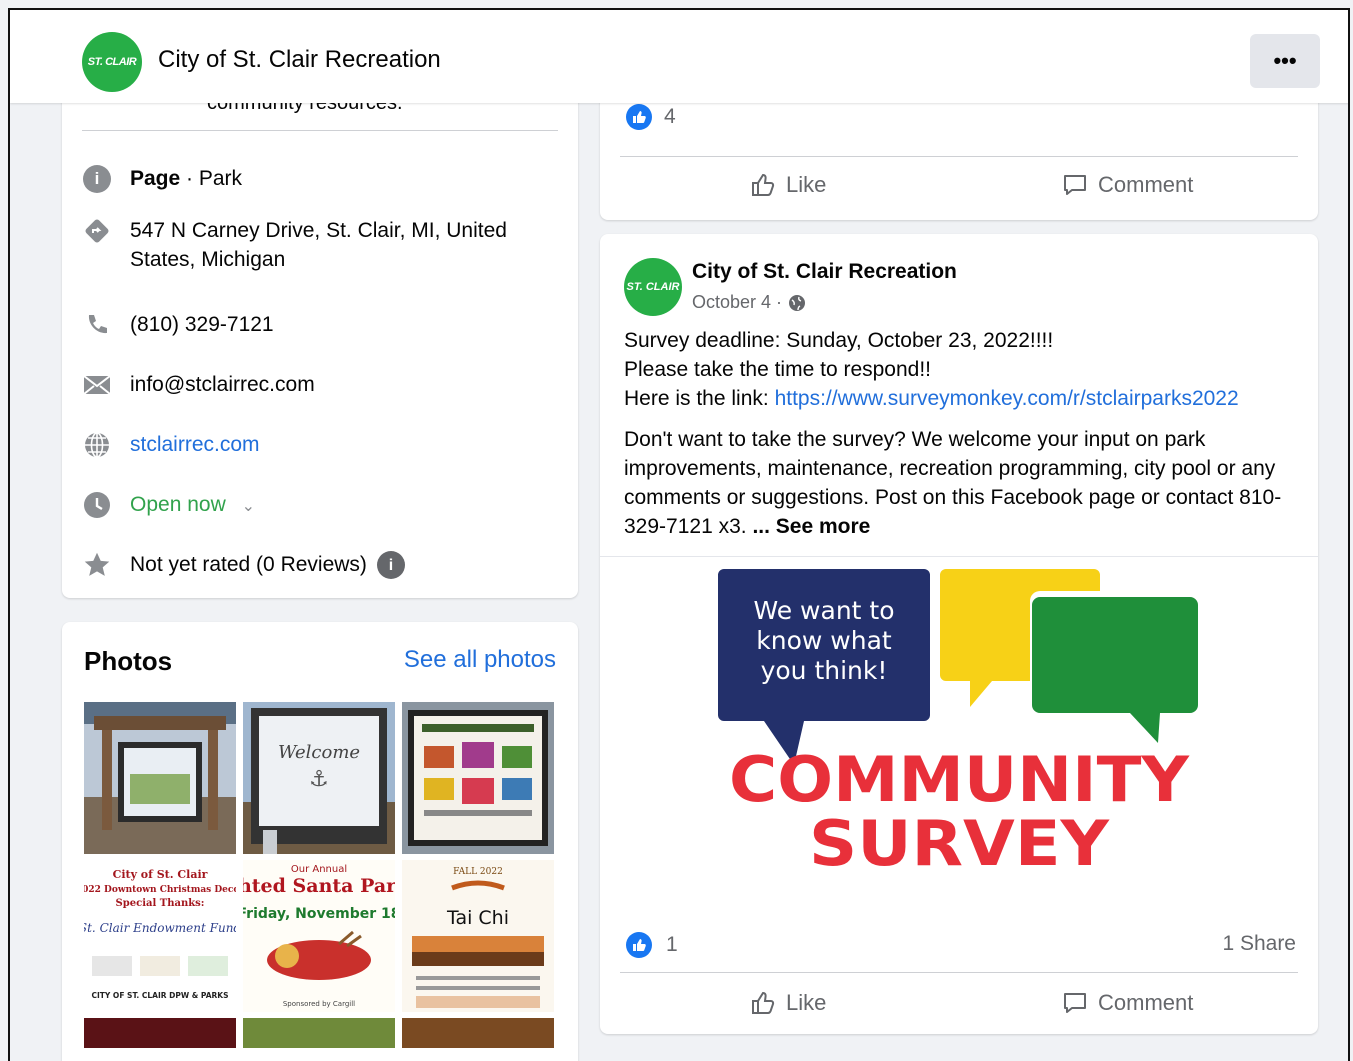 The height and width of the screenshot is (1061, 1353). What do you see at coordinates (319, 914) in the screenshot?
I see `svg-text: Friday, November 18` at bounding box center [319, 914].